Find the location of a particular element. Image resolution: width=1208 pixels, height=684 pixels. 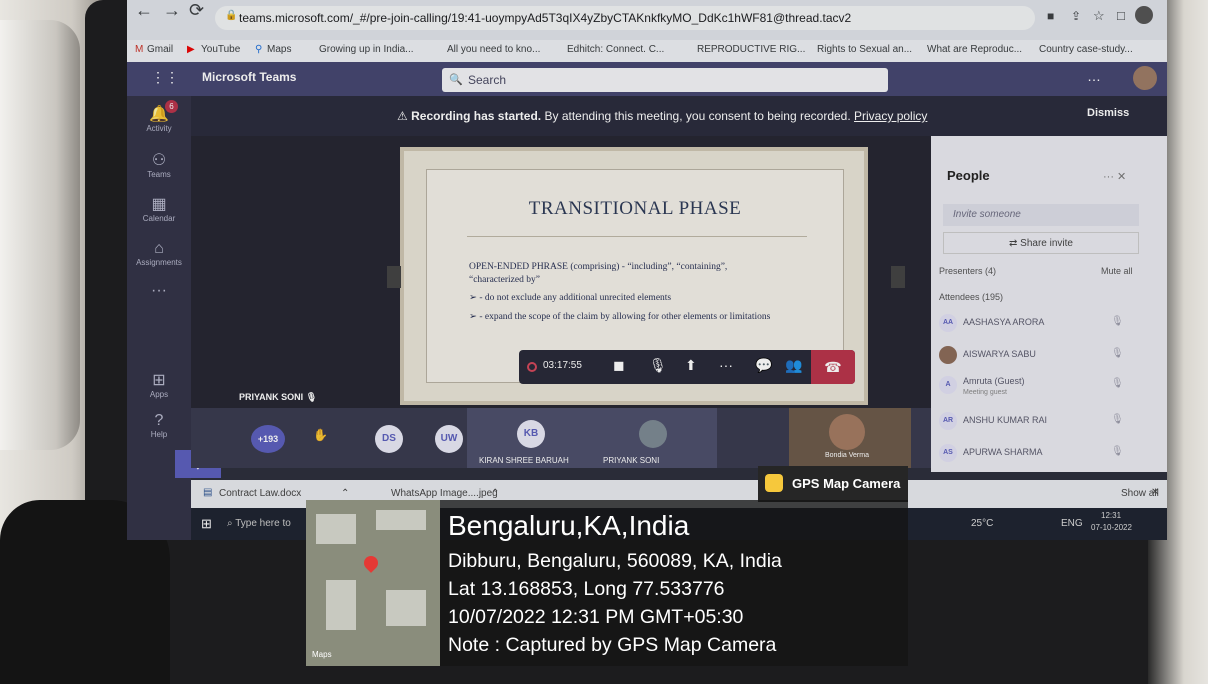

raise-hand-icon: ✋ is located at coordinates (320, 435).